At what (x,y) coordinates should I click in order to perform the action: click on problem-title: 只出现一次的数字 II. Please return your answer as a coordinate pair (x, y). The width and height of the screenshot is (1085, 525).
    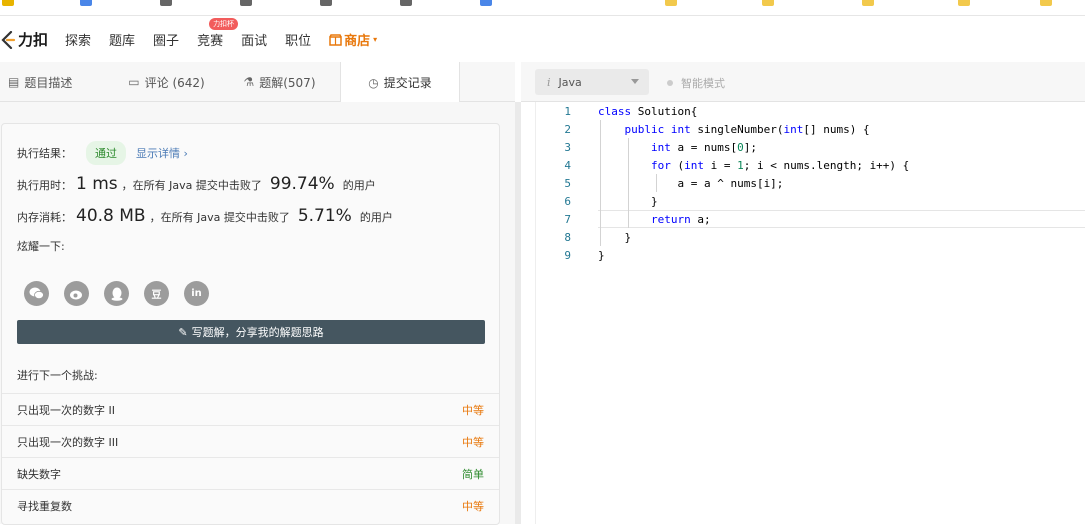
    Looking at the image, I should click on (66, 410).